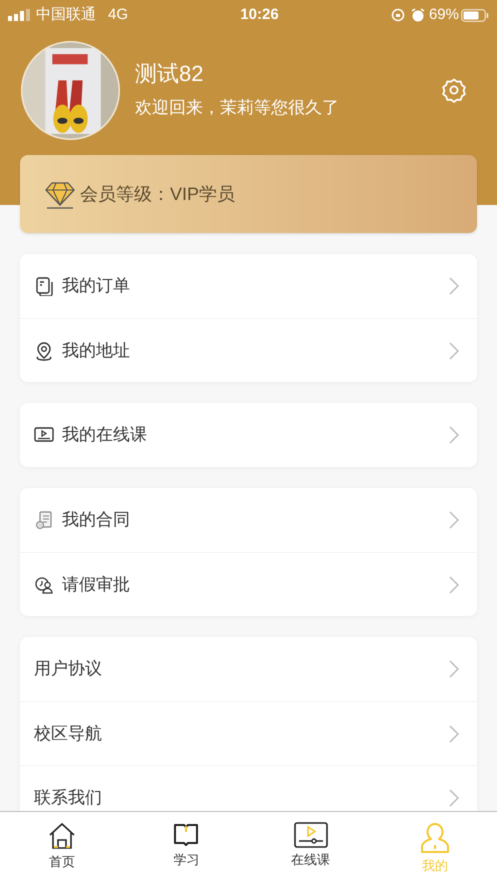 The height and width of the screenshot is (883, 497). What do you see at coordinates (475, 15) in the screenshot?
I see `battery-icon` at bounding box center [475, 15].